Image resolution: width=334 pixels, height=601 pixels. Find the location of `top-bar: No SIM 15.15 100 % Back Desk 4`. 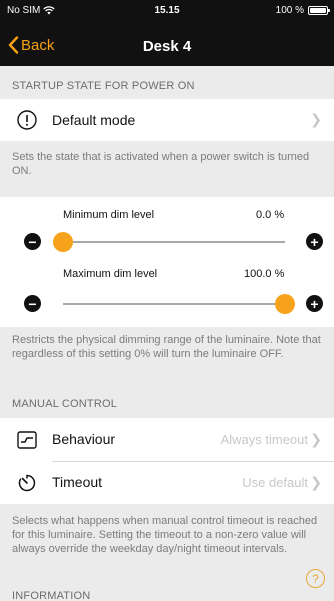

top-bar: No SIM 15.15 100 % Back Desk 4 is located at coordinates (167, 33).